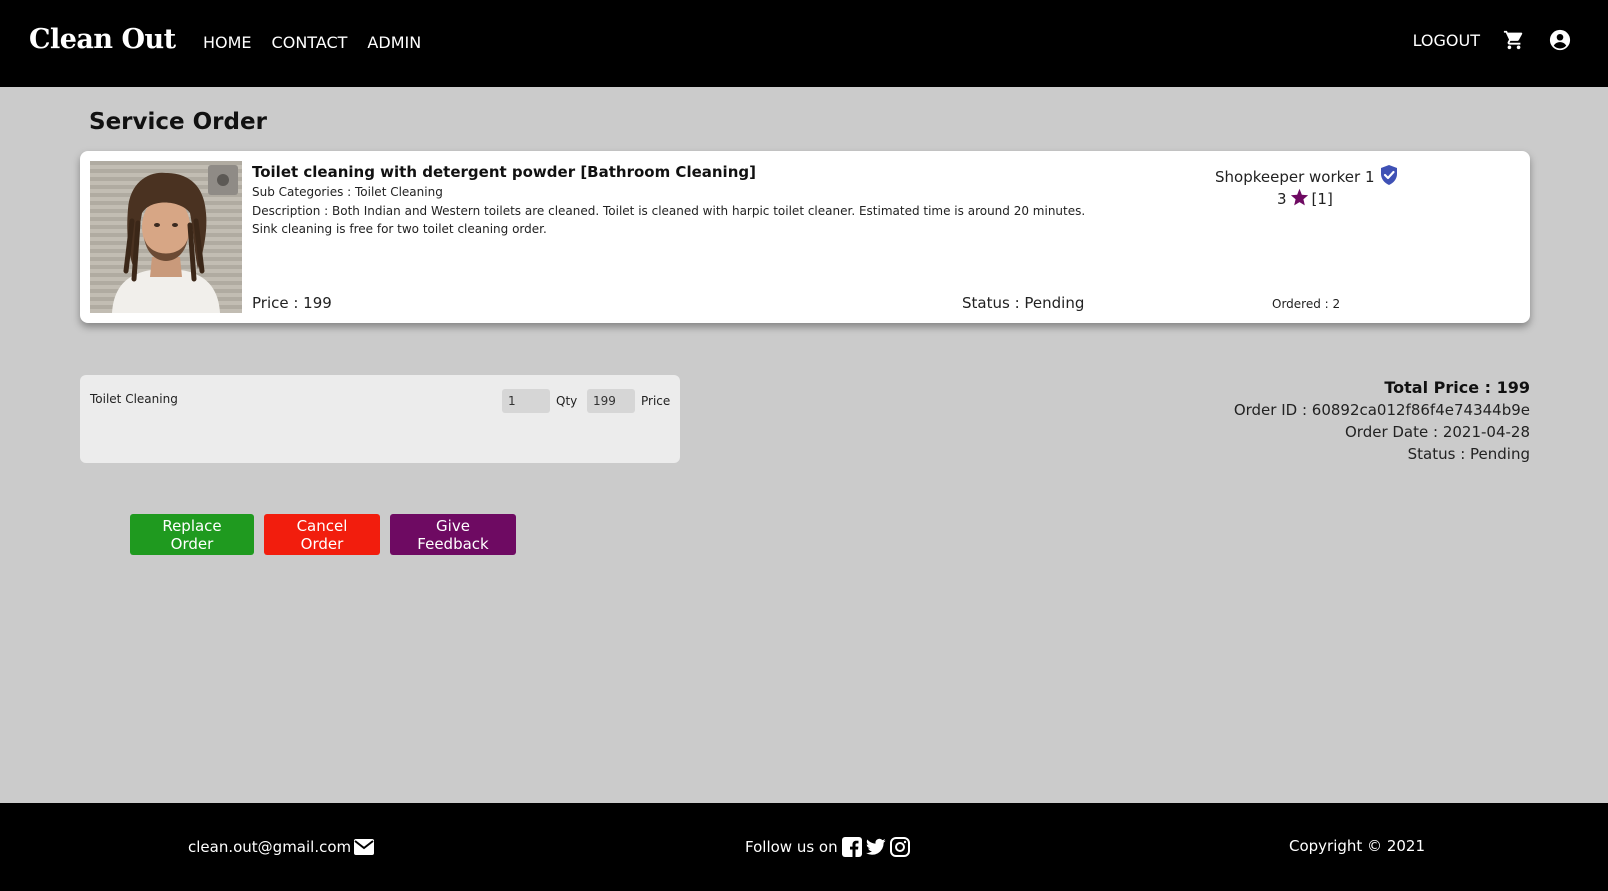 Image resolution: width=1608 pixels, height=891 pixels. Describe the element at coordinates (380, 419) in the screenshot. I see `order-item: Toilet Cleaning Qty Price` at that location.